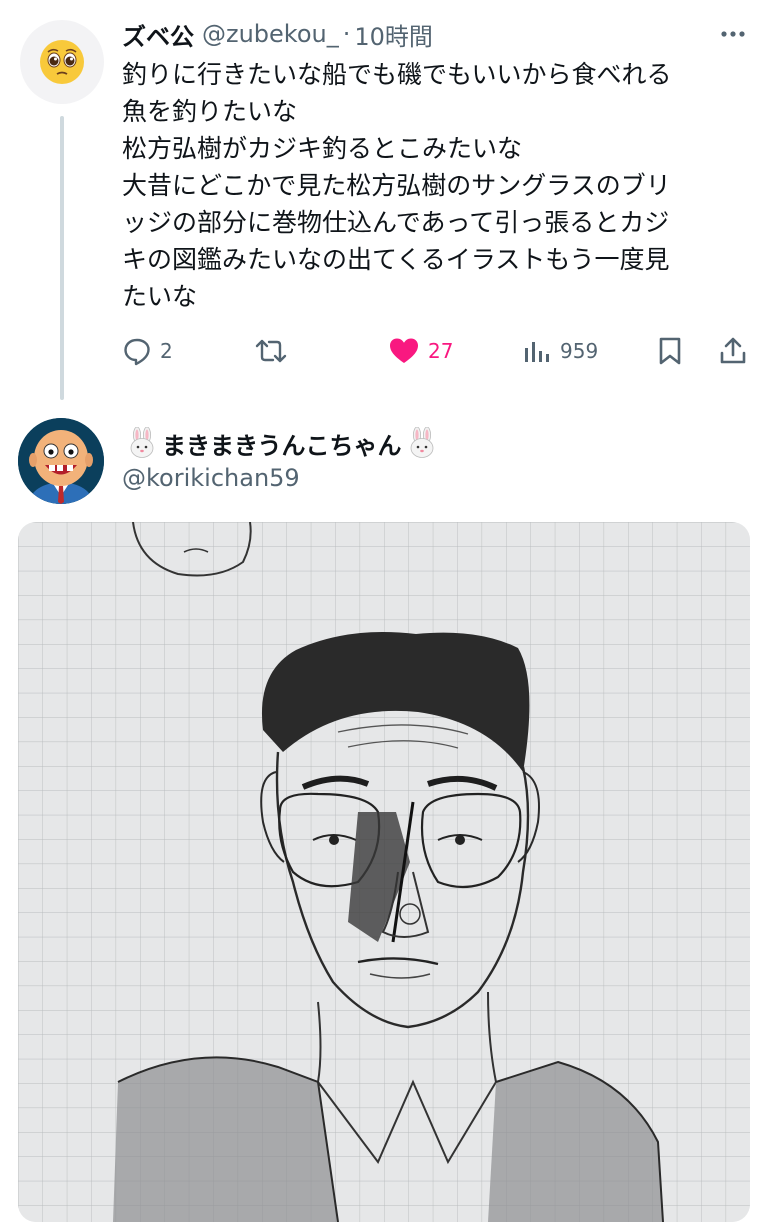  I want to click on tweet-text-line: 魚を釣りたいな, so click(210, 111).